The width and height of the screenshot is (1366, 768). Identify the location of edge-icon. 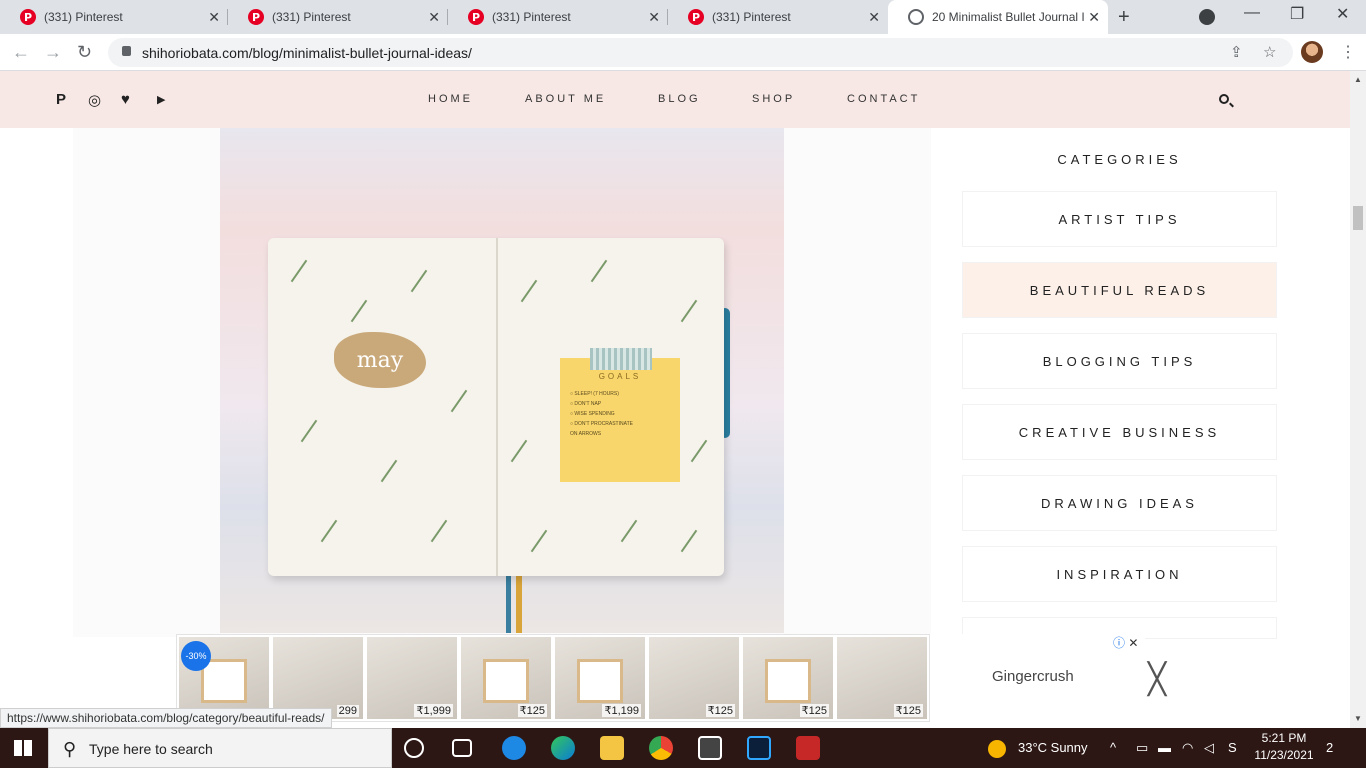
(563, 748).